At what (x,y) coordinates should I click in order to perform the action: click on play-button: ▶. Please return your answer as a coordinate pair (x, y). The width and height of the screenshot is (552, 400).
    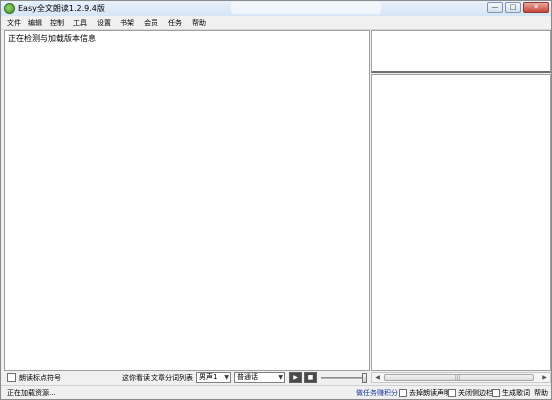
    Looking at the image, I should click on (295, 377).